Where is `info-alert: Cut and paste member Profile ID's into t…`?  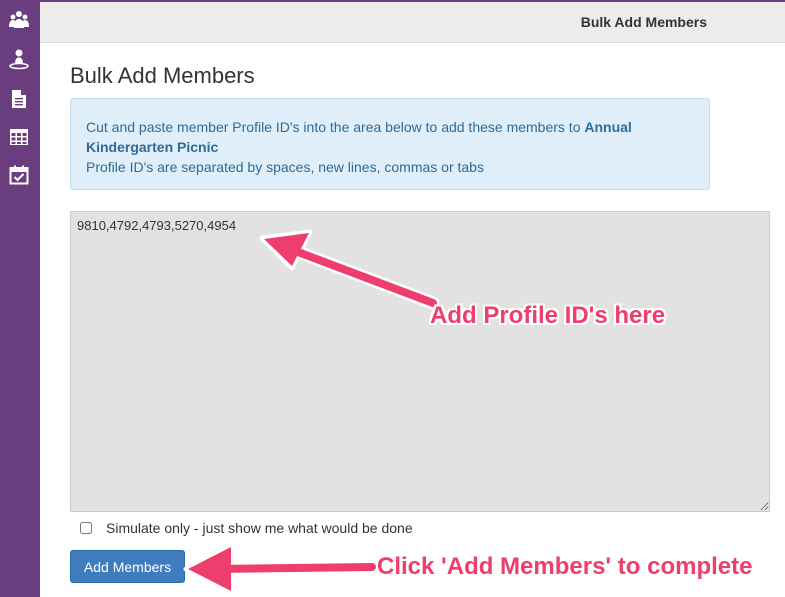 info-alert: Cut and paste member Profile ID's into t… is located at coordinates (390, 144).